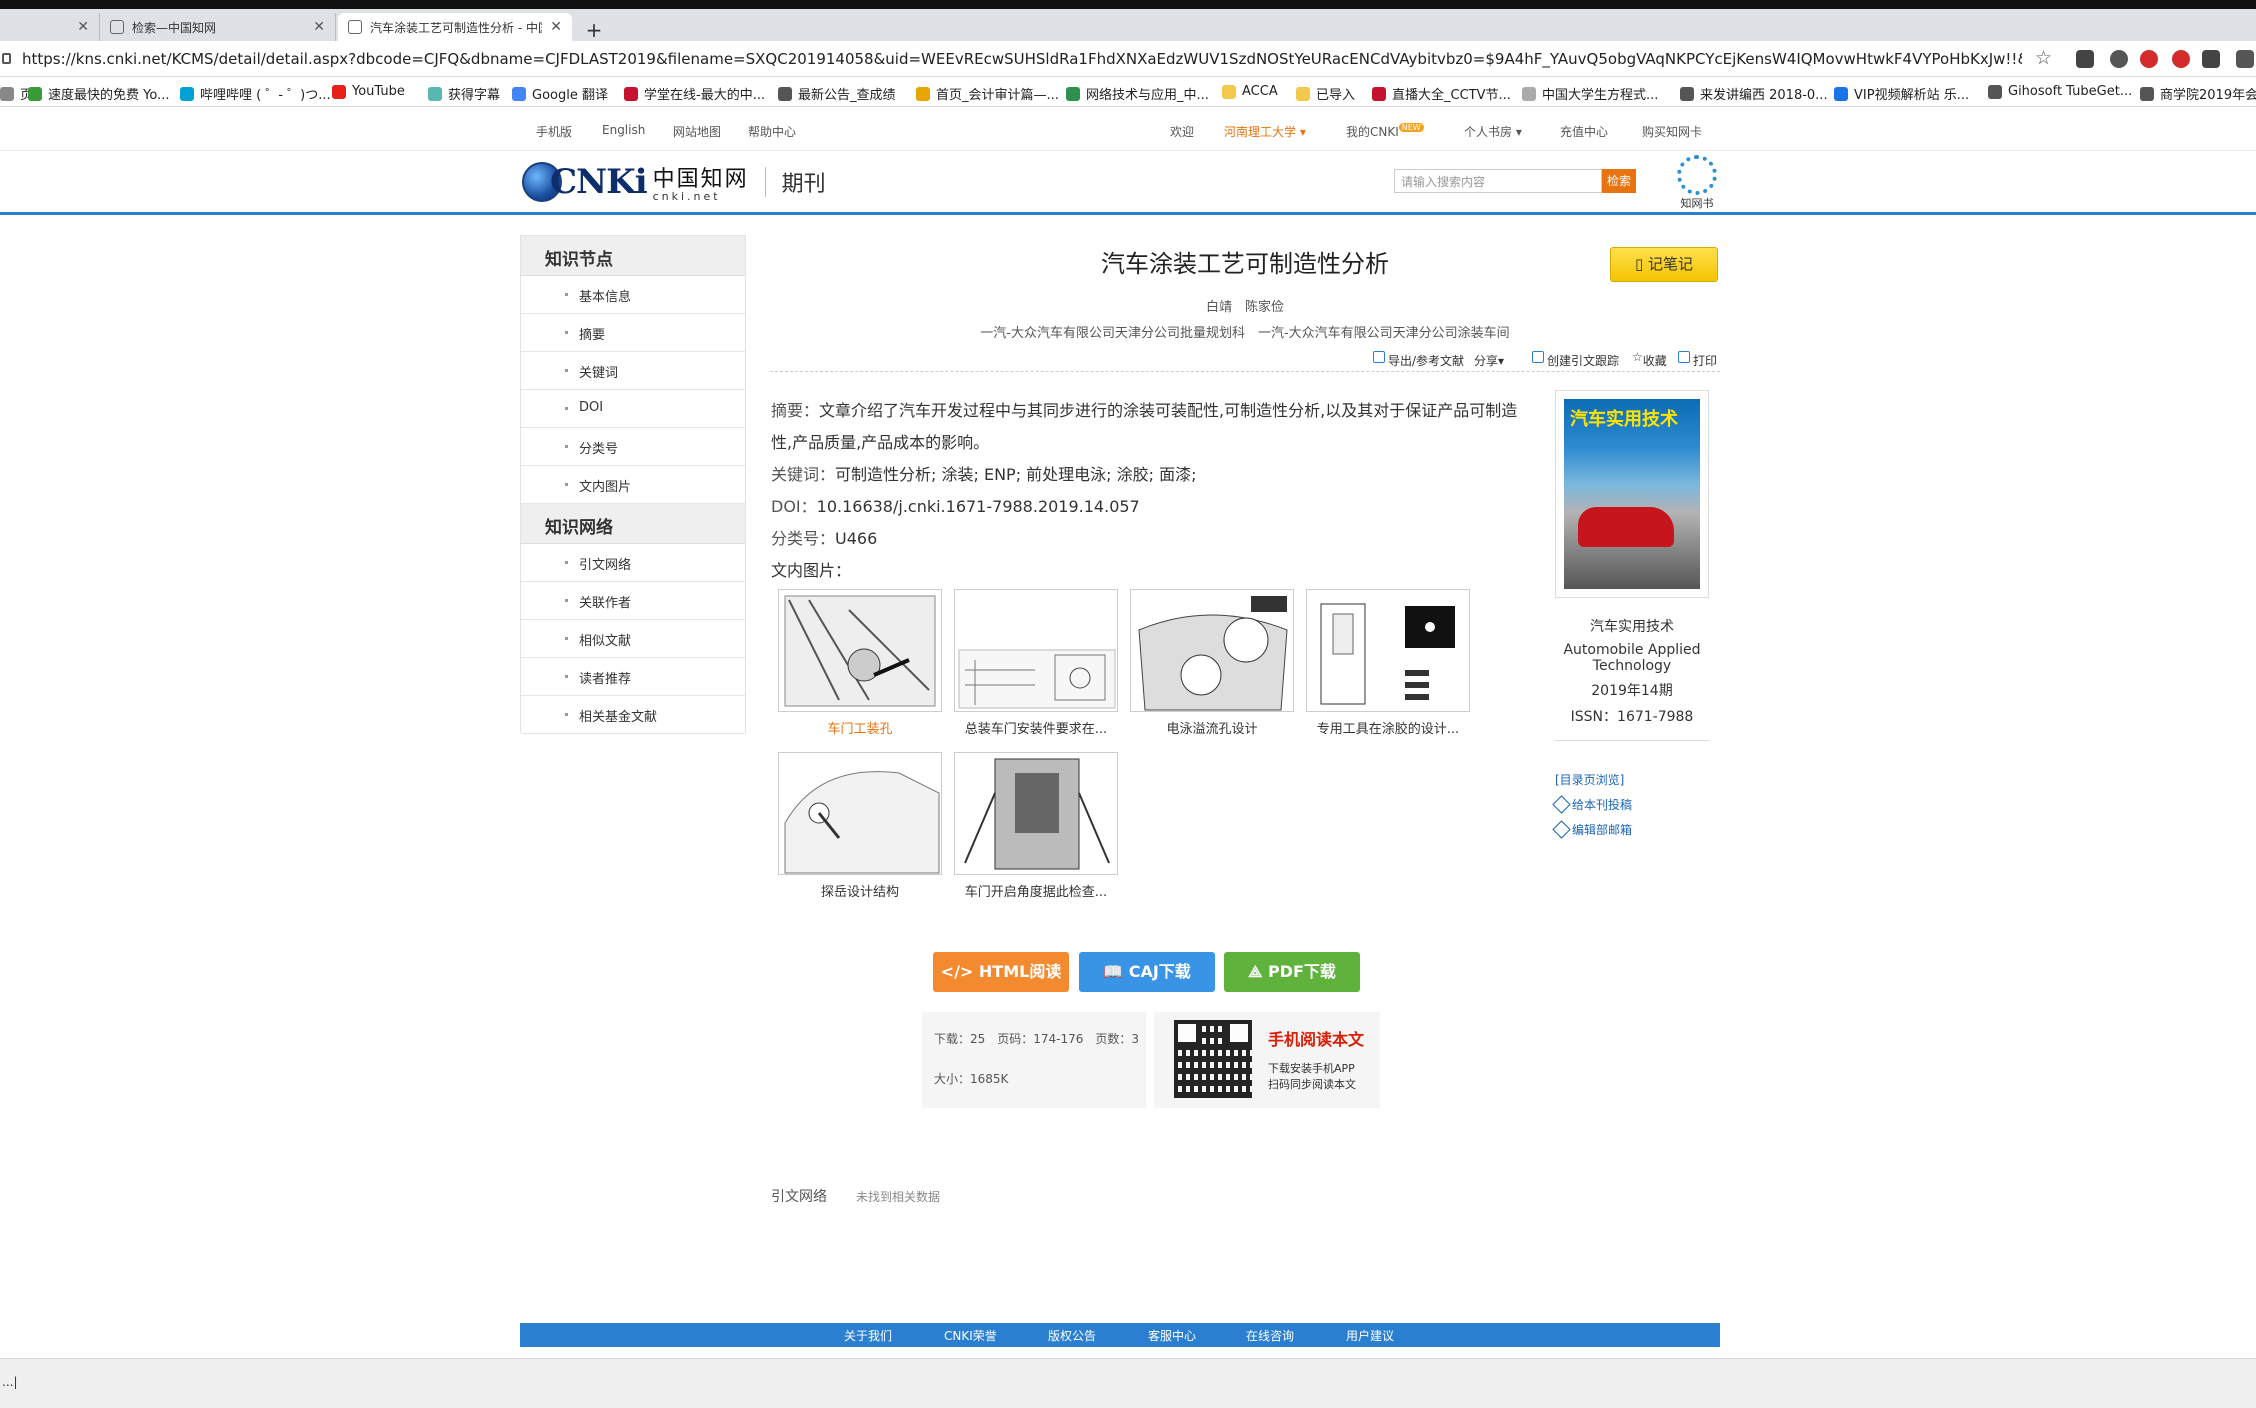 The width and height of the screenshot is (2256, 1408). Describe the element at coordinates (560, 93) in the screenshot. I see `bookmark-item: Google 翻译` at that location.